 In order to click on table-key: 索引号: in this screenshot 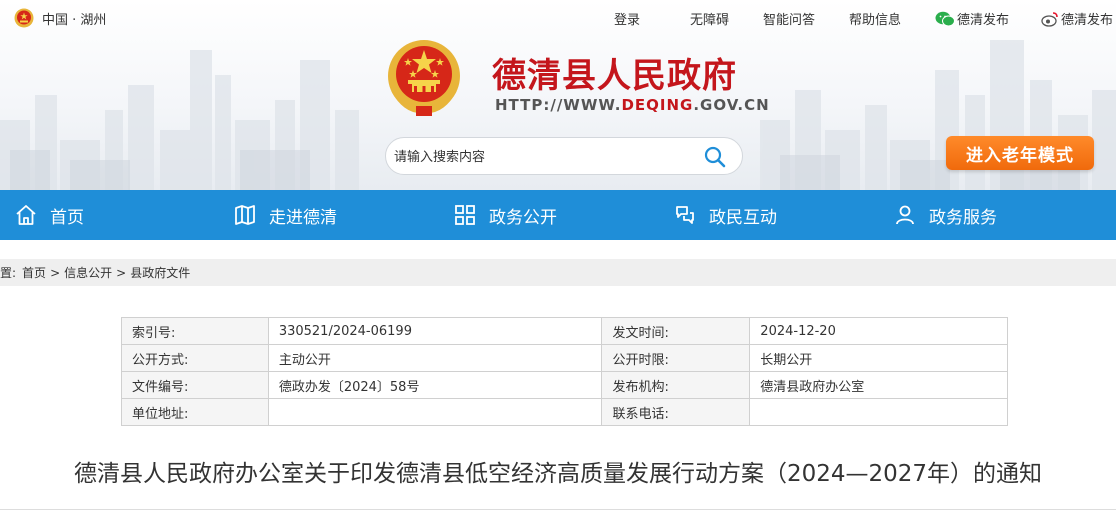, I will do `click(195, 331)`.